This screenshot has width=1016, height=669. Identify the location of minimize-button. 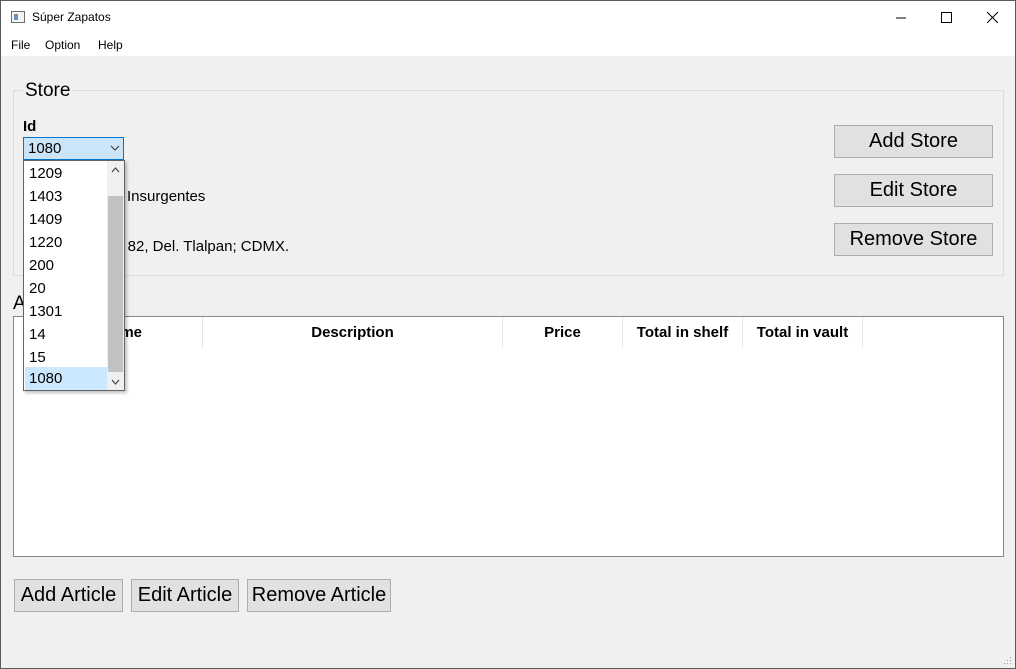
(901, 17).